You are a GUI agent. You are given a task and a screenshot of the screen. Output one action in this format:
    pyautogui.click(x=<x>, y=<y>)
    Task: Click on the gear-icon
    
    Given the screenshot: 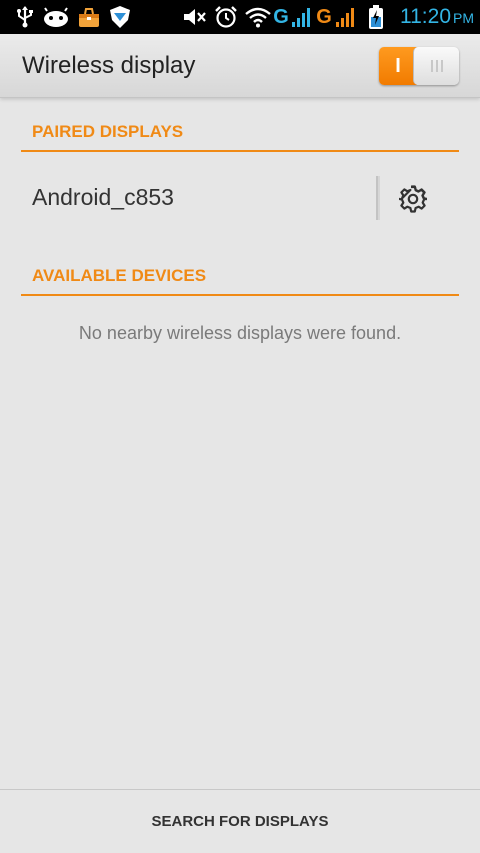 What is the action you would take?
    pyautogui.click(x=413, y=199)
    